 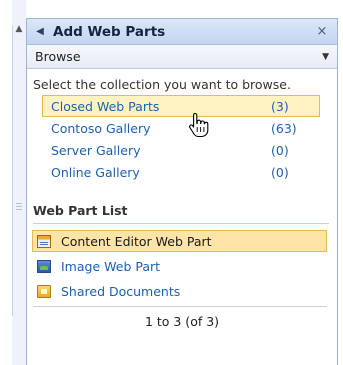 I want to click on web-part-name: Image Web Part, so click(x=111, y=266).